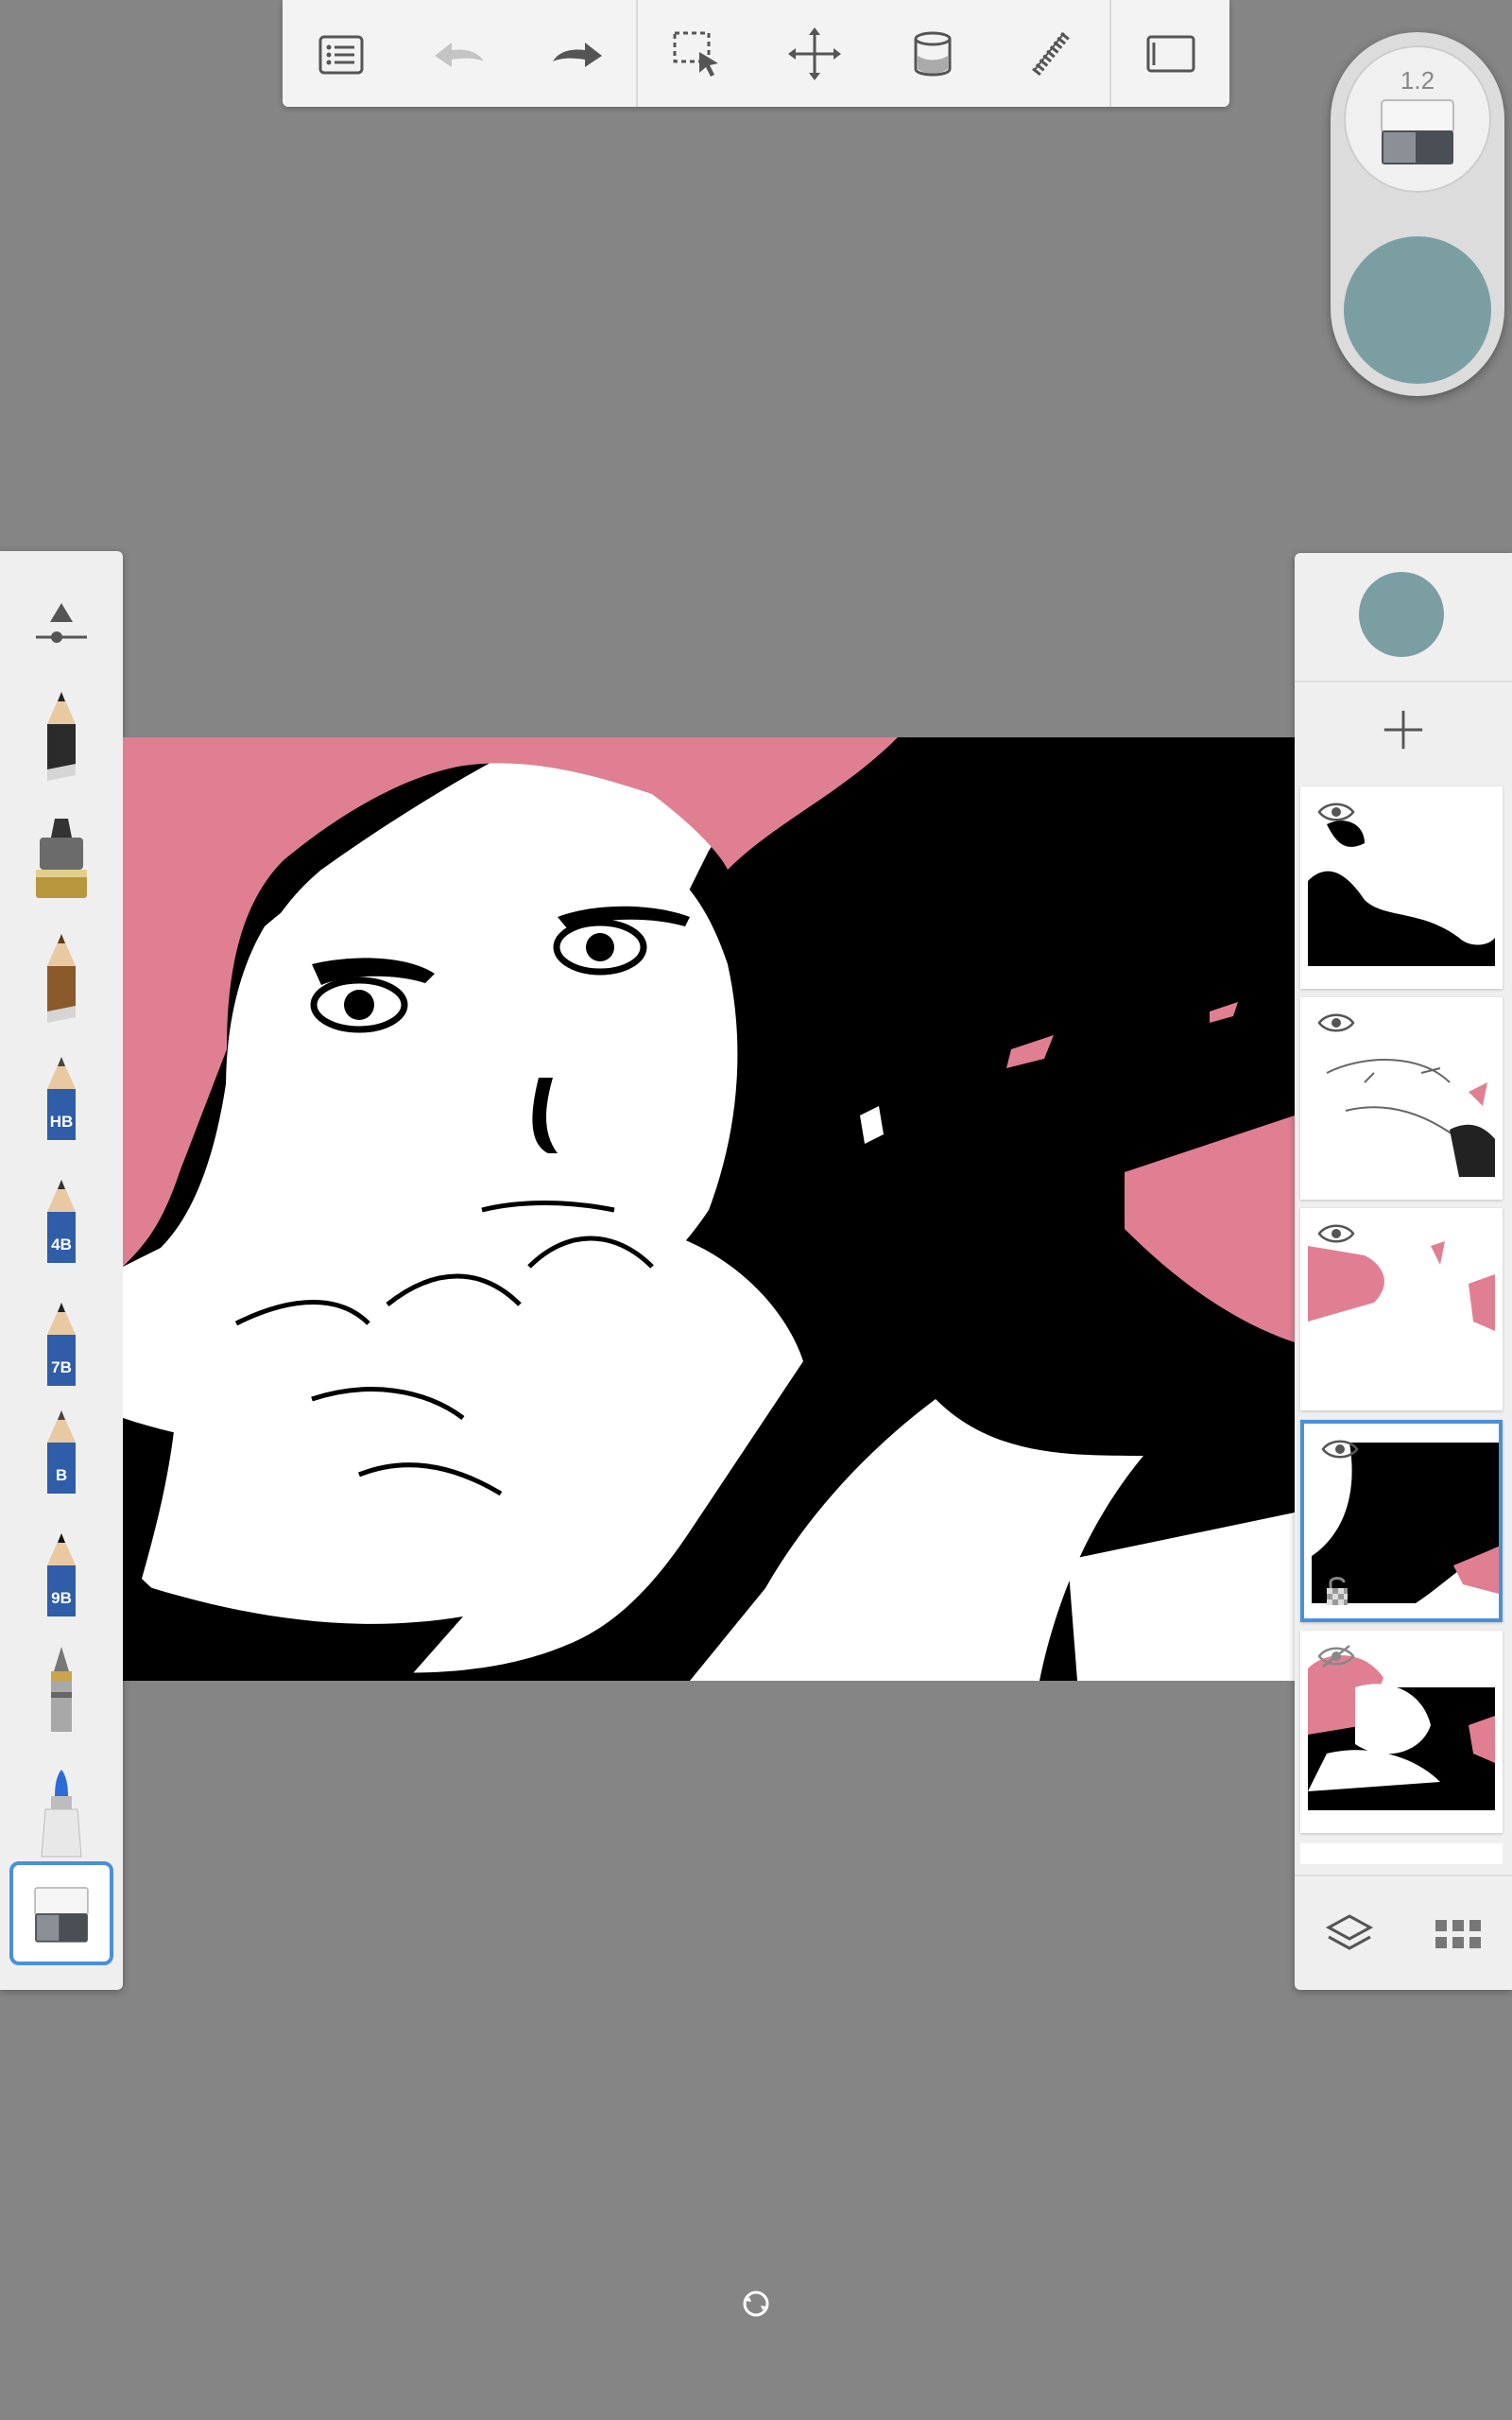  I want to click on grid-menu-icon, so click(1458, 1933).